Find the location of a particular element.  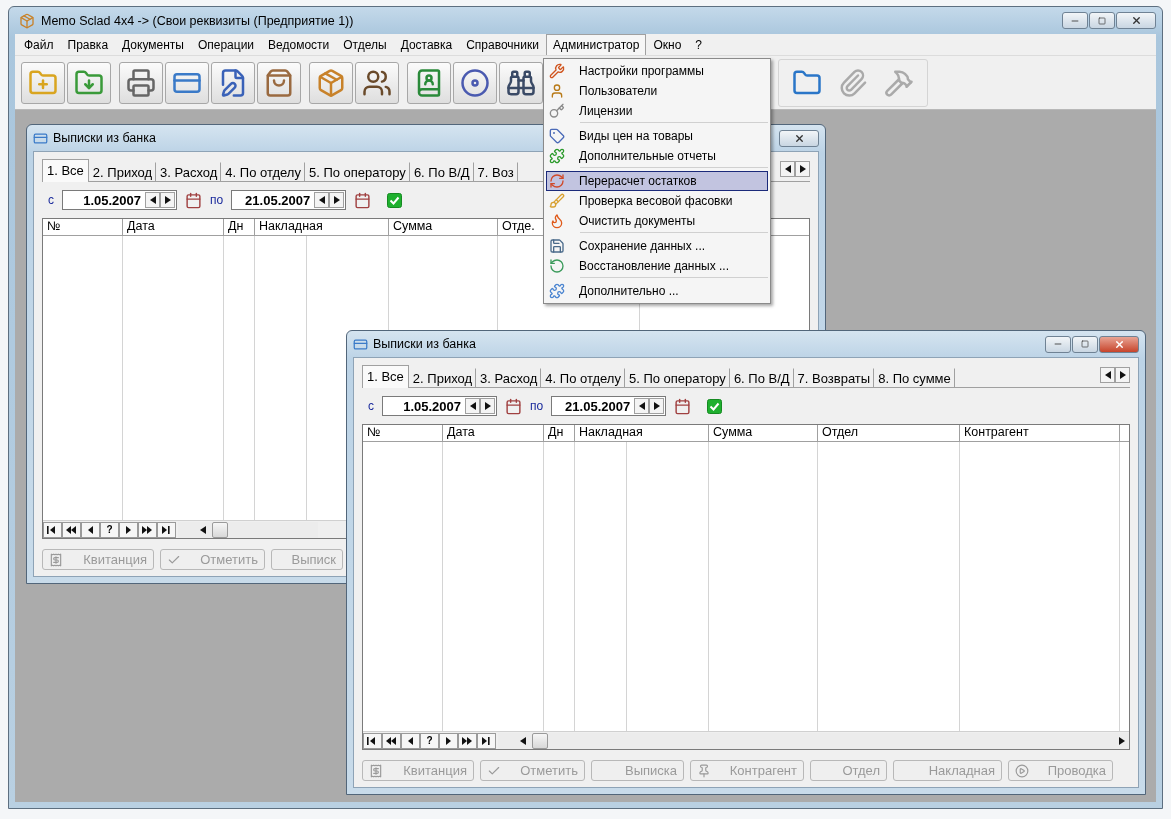

menu-option: Дополнительные отчеты is located at coordinates (657, 156).